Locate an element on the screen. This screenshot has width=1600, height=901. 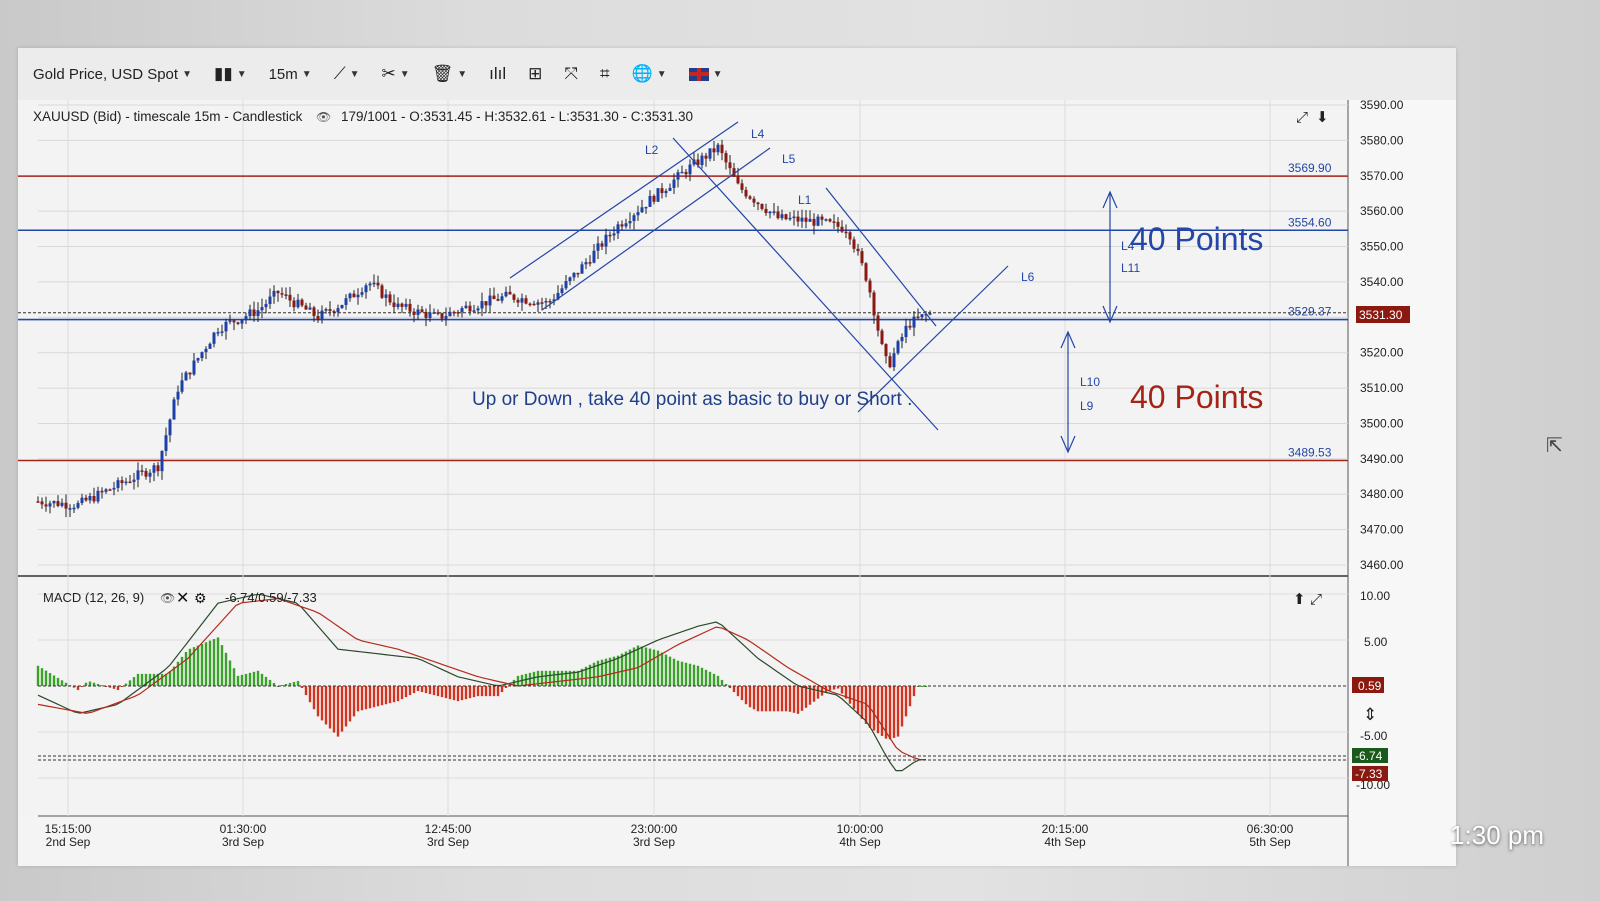
label-l6: L6 is located at coordinates (1028, 277).